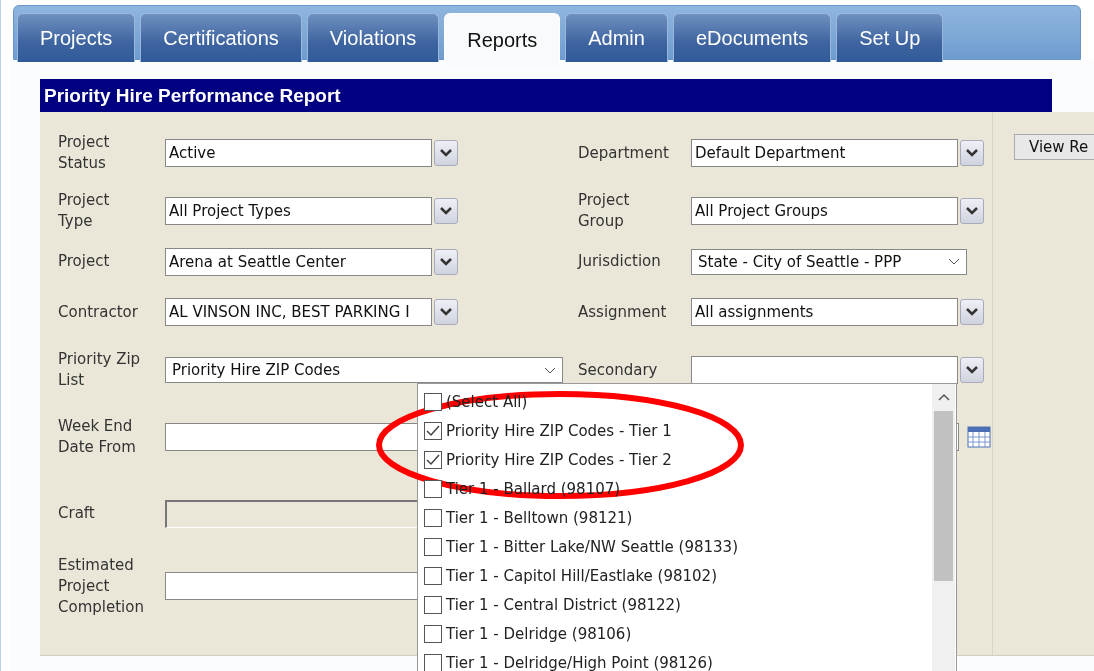 The image size is (1094, 671). Describe the element at coordinates (624, 153) in the screenshot. I see `field-label: Department` at that location.